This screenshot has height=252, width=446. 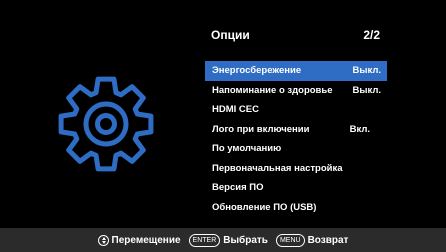 What do you see at coordinates (264, 207) in the screenshot?
I see `menu-item-label: Обновление ПО (USB)` at bounding box center [264, 207].